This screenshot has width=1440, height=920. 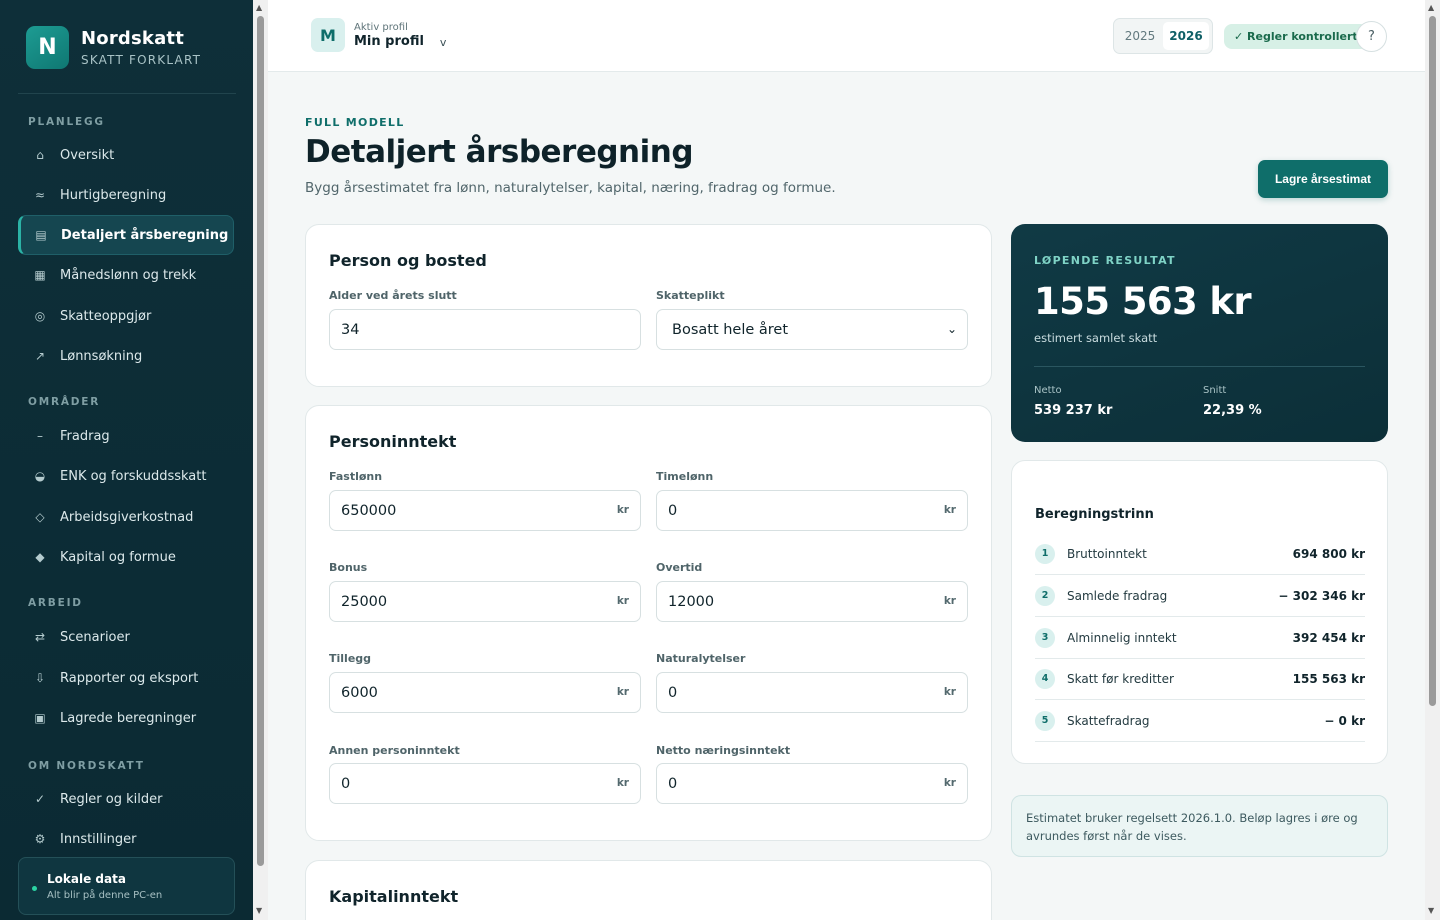 I want to click on year-2026-button: 2026, so click(x=1186, y=36).